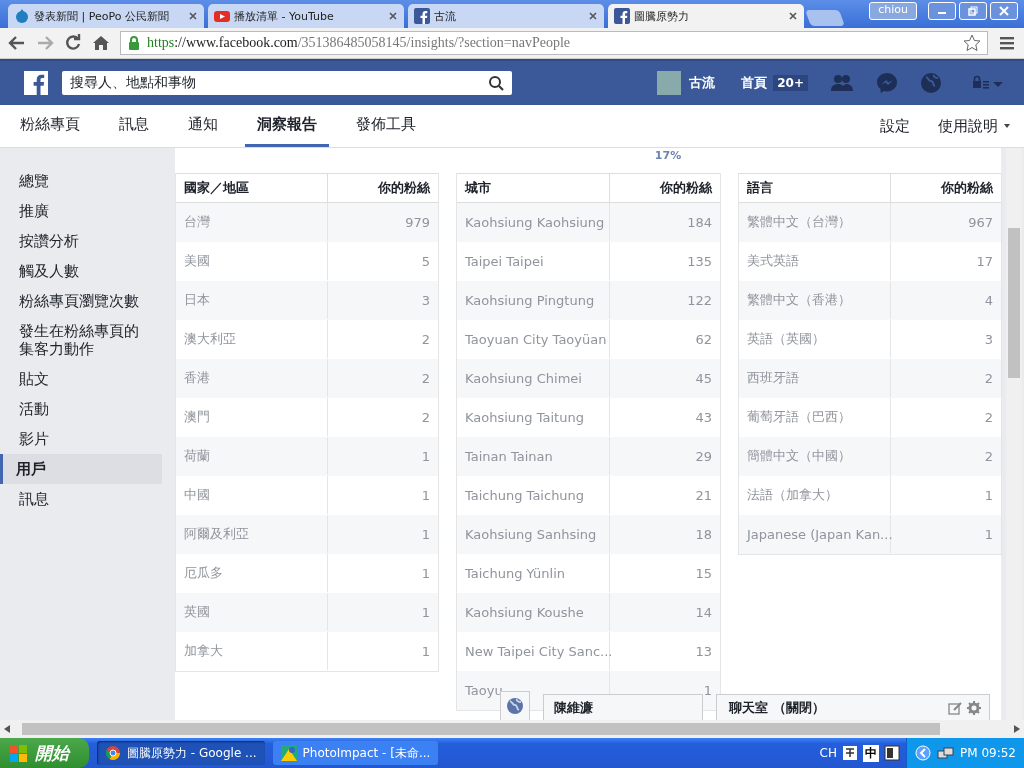  What do you see at coordinates (1007, 43) in the screenshot?
I see `menu-icon` at bounding box center [1007, 43].